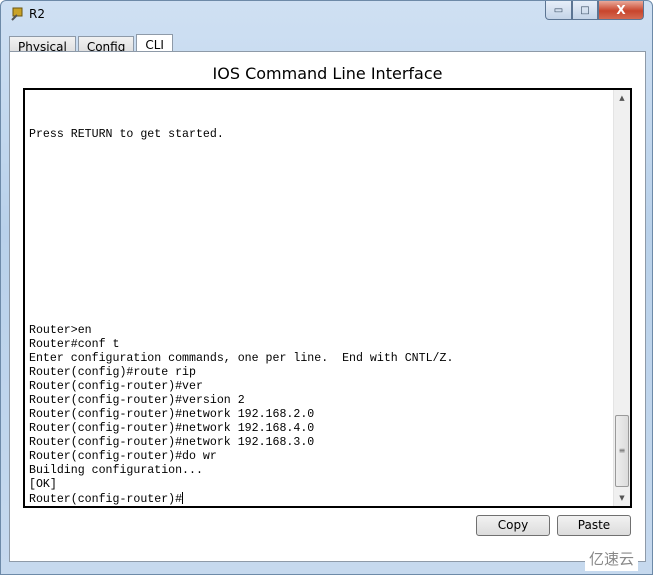 This screenshot has height=575, width=653. What do you see at coordinates (585, 10) in the screenshot?
I see `maximize-button: □` at bounding box center [585, 10].